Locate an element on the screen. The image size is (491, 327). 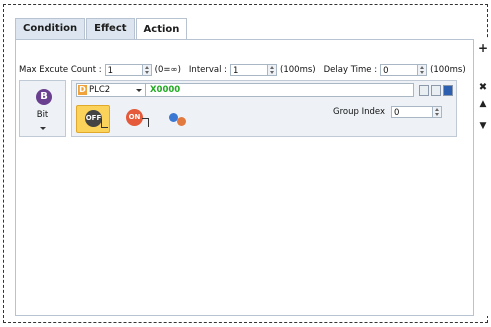
delay-unit: (100ms) is located at coordinates (448, 70).